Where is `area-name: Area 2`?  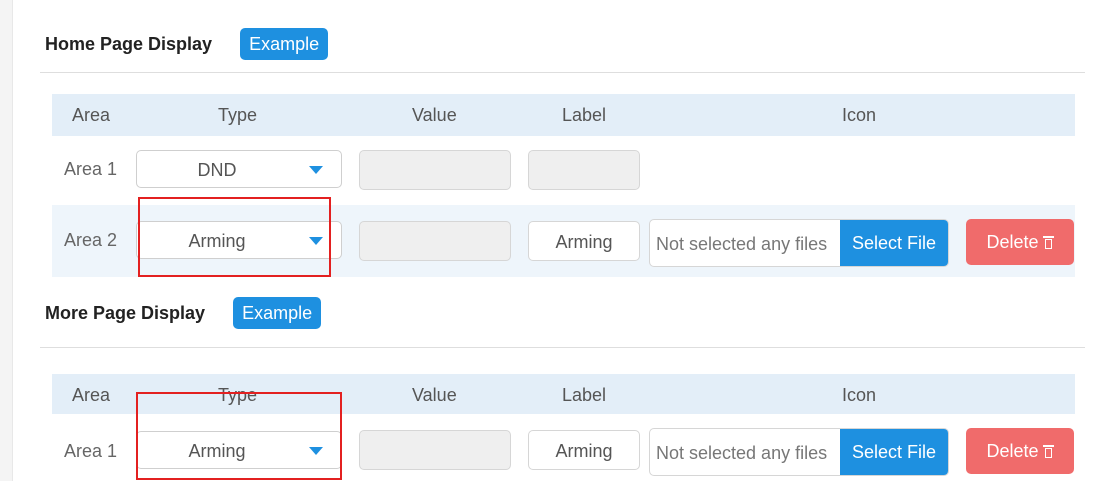
area-name: Area 2 is located at coordinates (91, 240).